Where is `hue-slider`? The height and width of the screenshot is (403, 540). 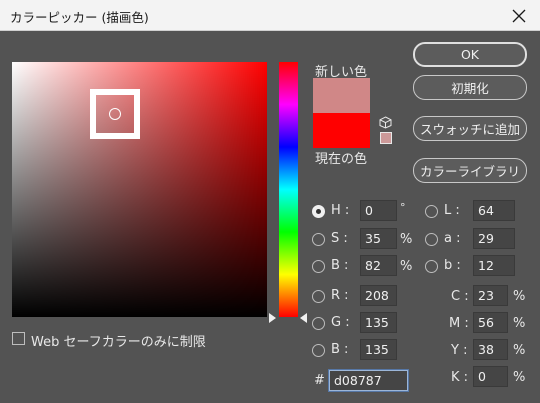 hue-slider is located at coordinates (288, 189).